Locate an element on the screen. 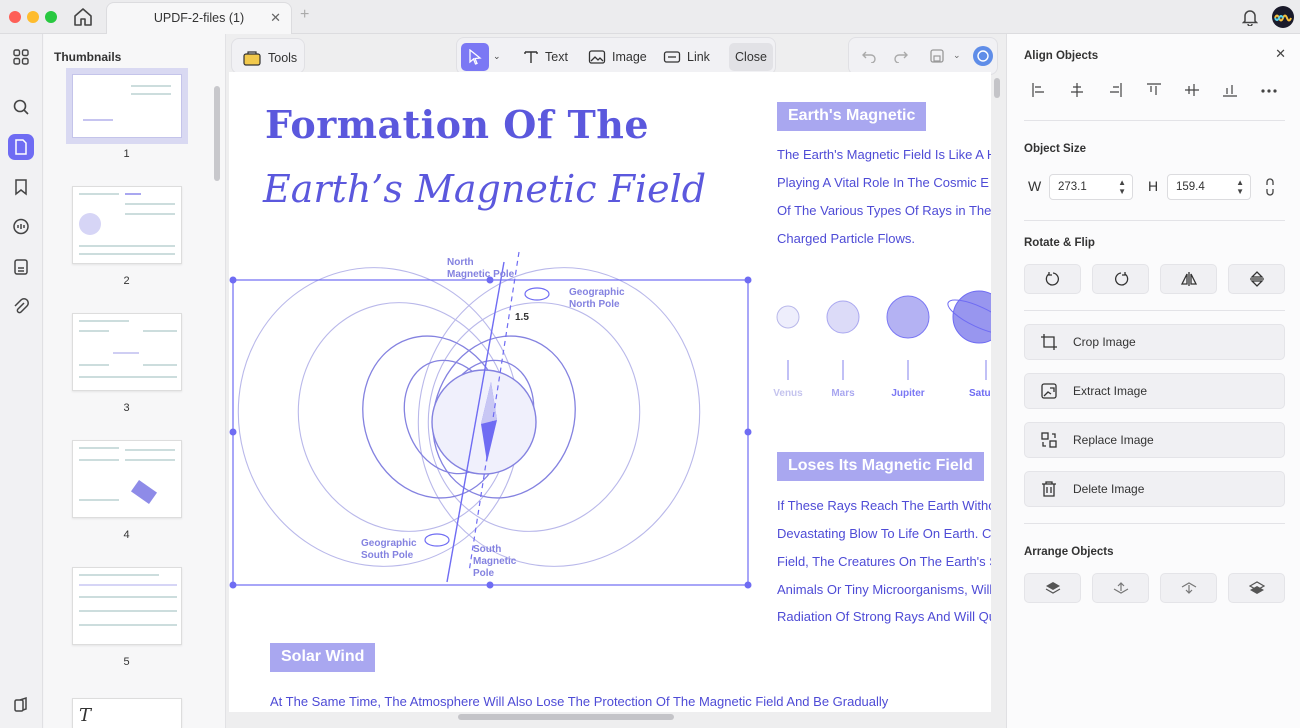 The height and width of the screenshot is (728, 1300). document-title-line2: Earth’s Magnetic Field is located at coordinates (484, 189).